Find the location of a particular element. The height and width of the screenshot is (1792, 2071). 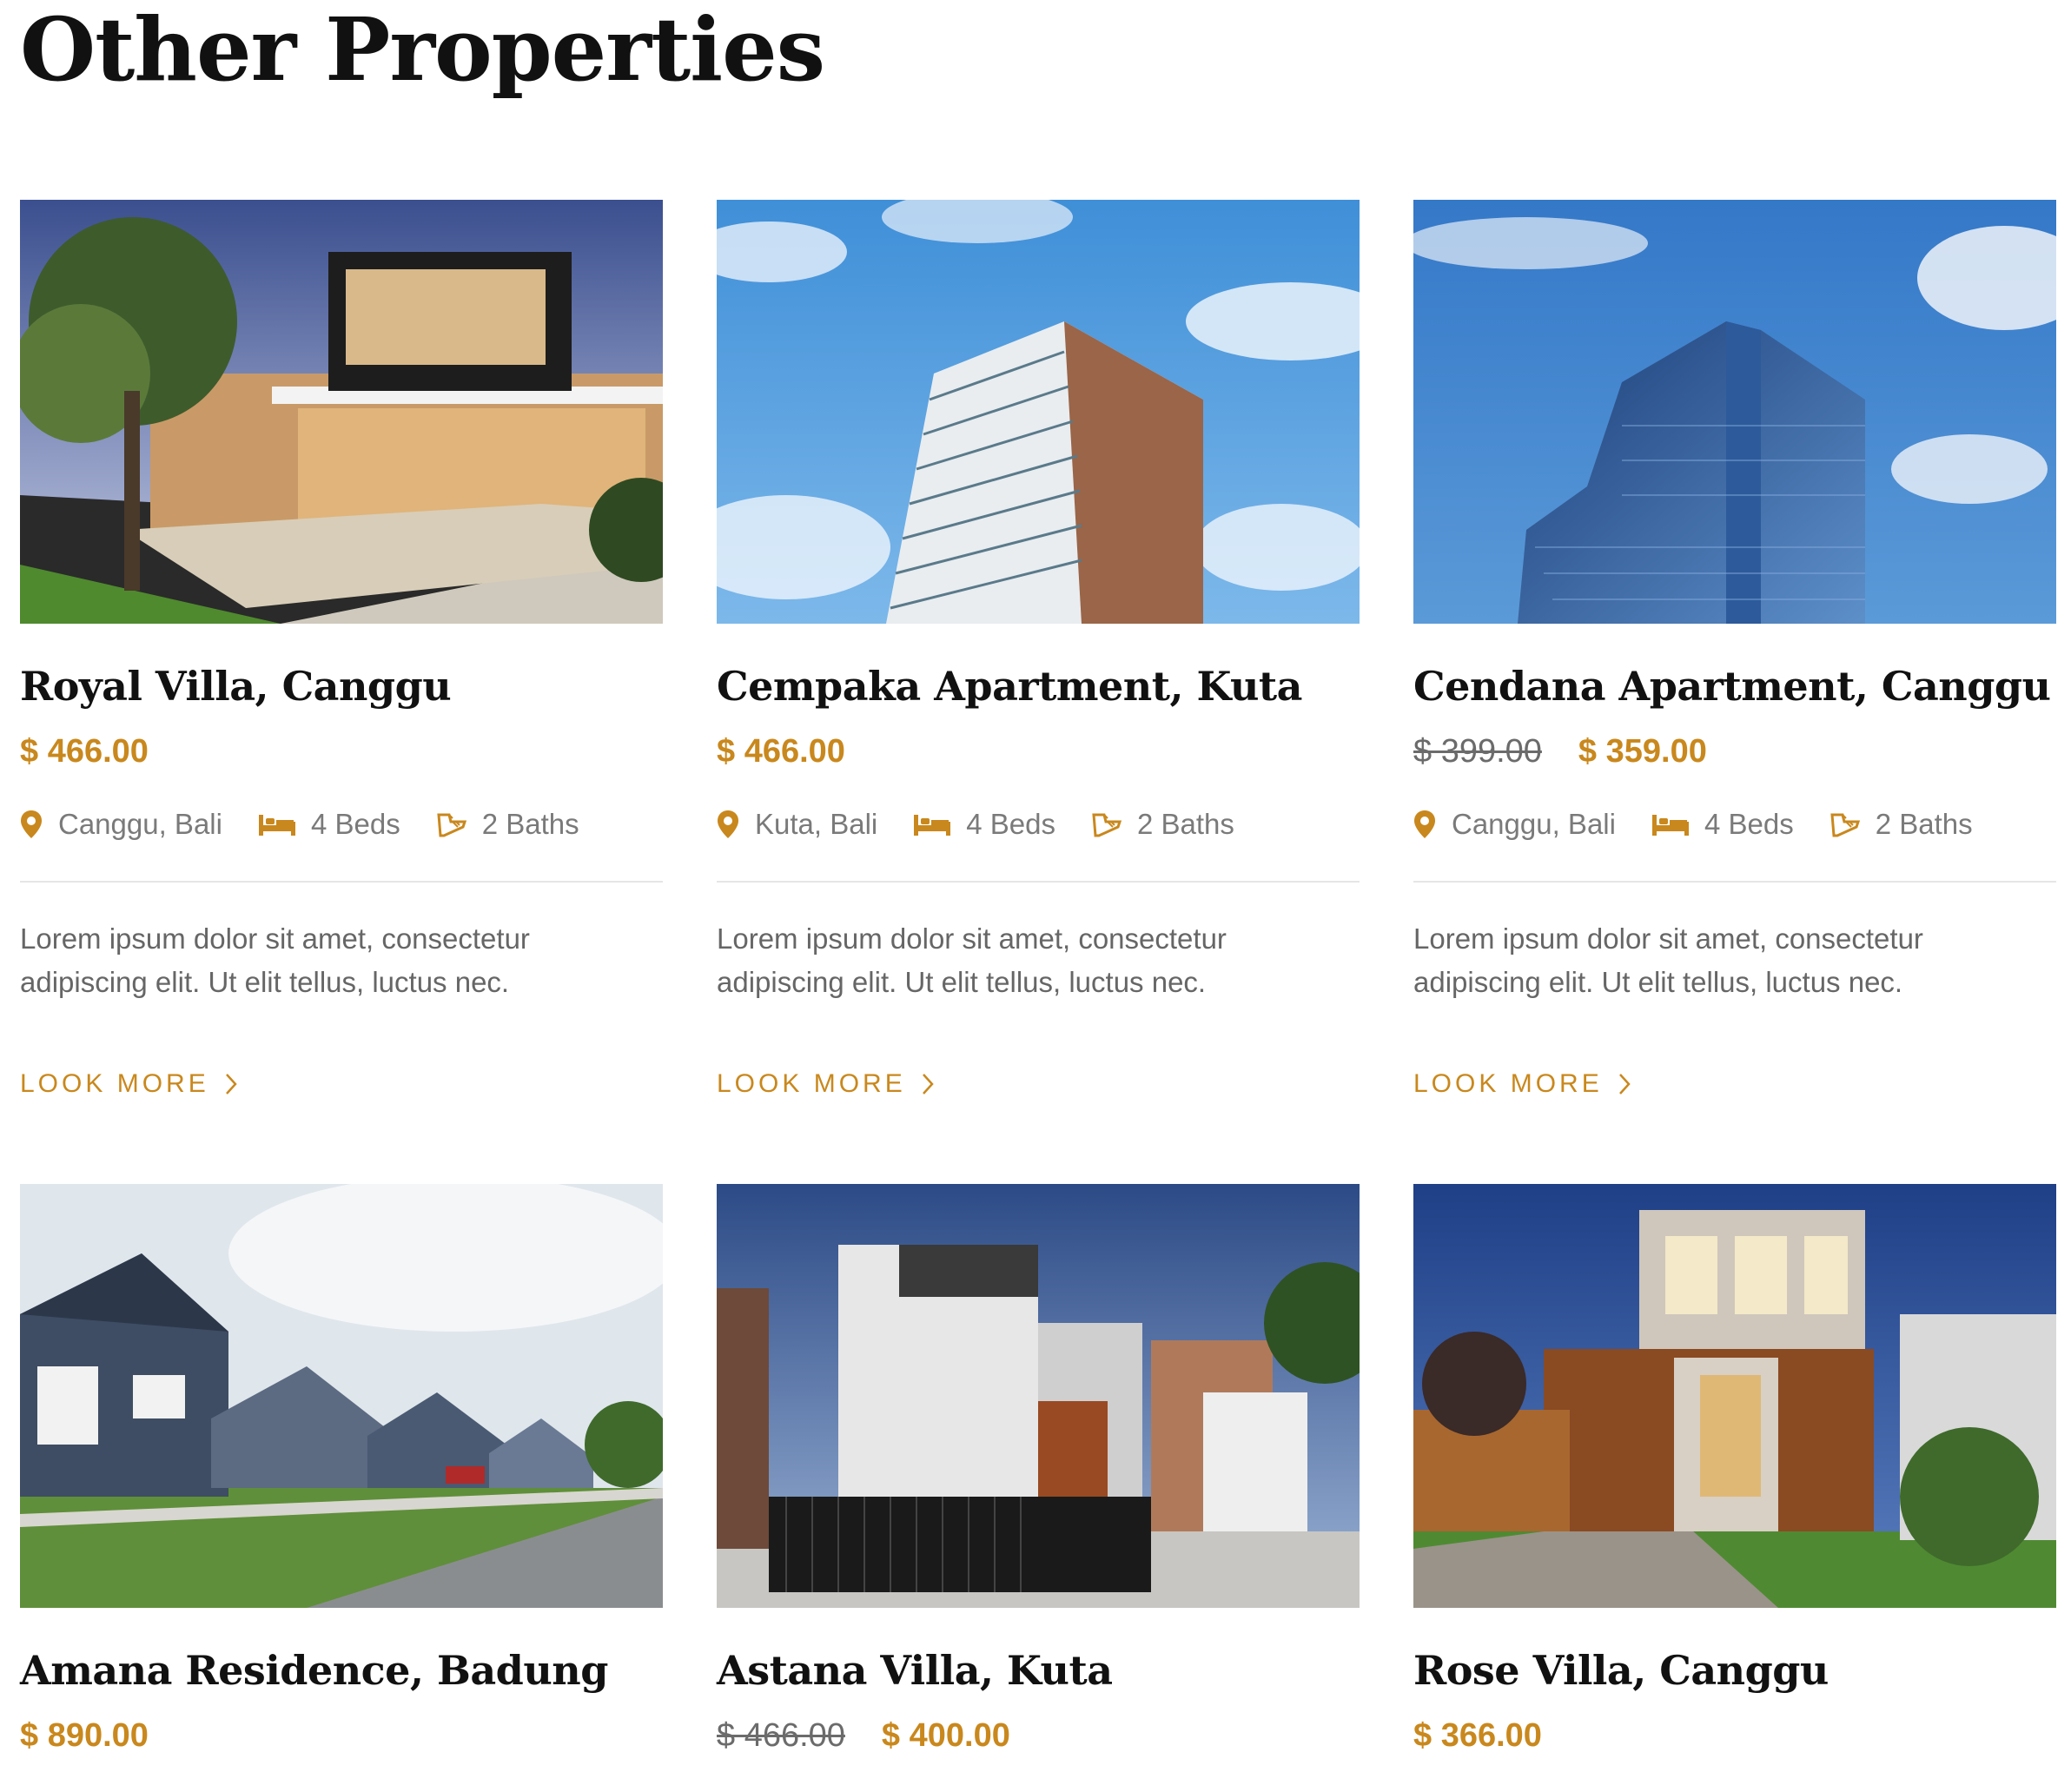

price-row: $ 466.00 $ 400.00 is located at coordinates (1038, 1736).